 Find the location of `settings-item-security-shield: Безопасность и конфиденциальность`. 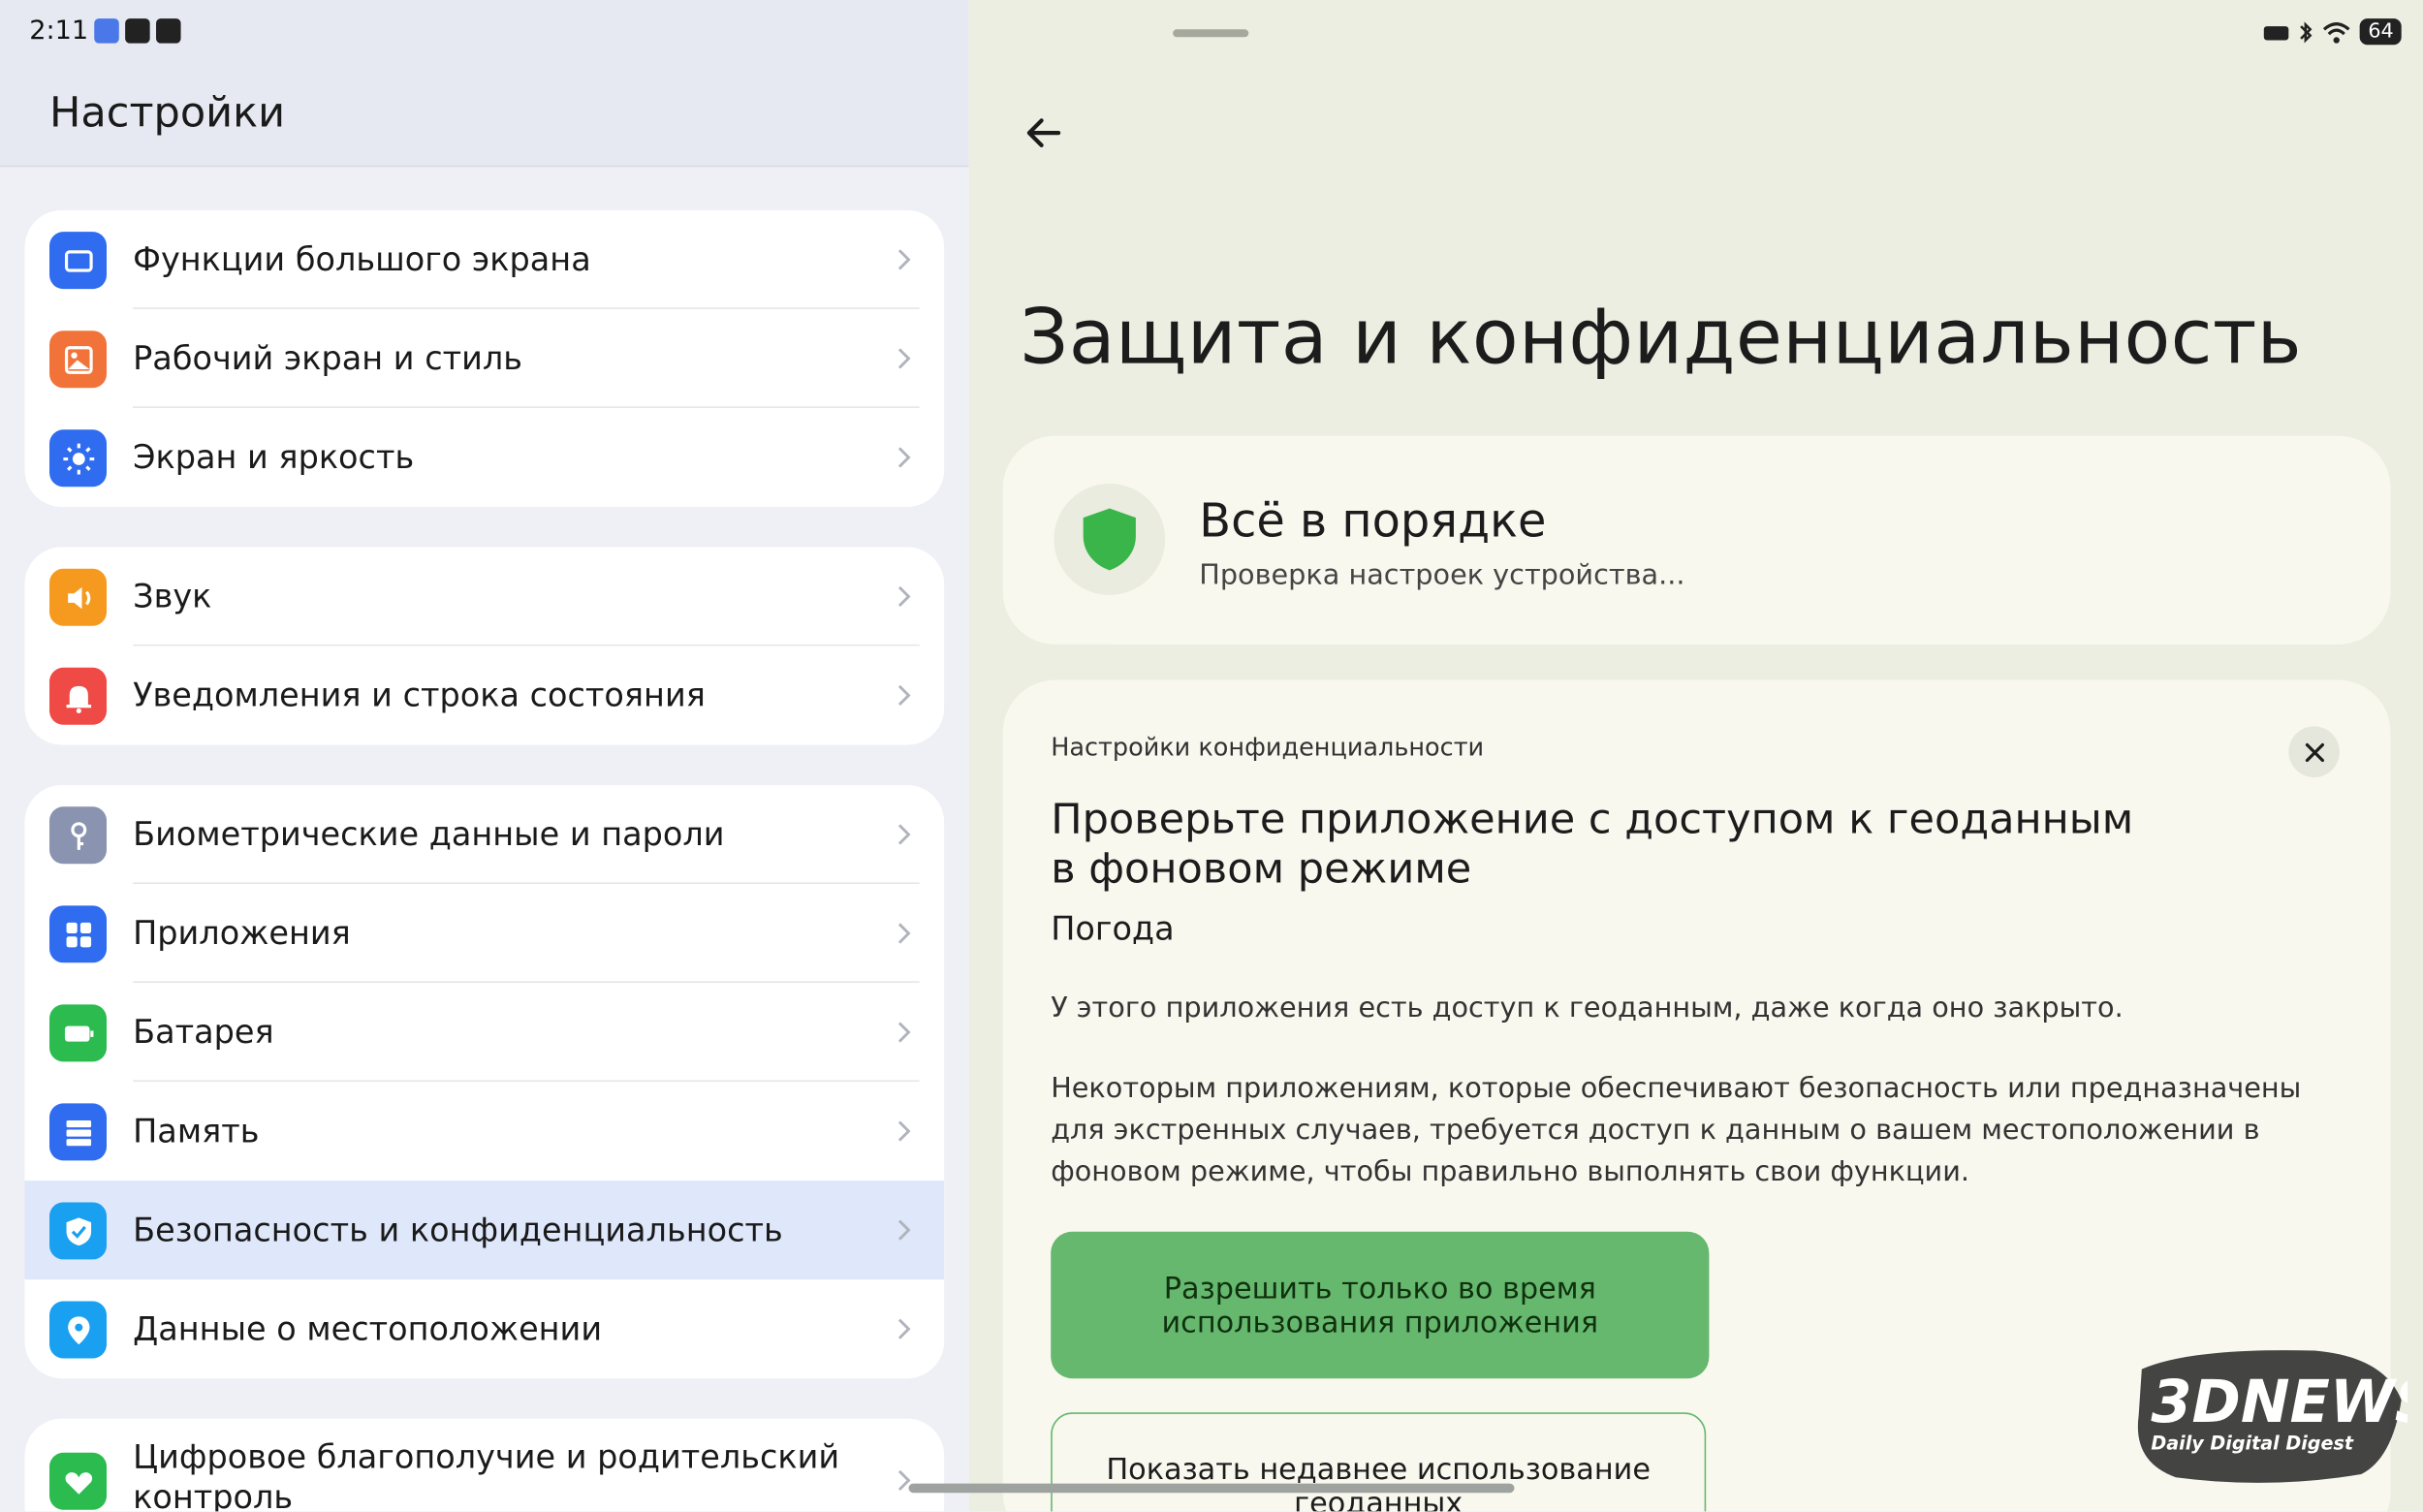

settings-item-security-shield: Безопасность и конфиденциальность is located at coordinates (484, 1231).